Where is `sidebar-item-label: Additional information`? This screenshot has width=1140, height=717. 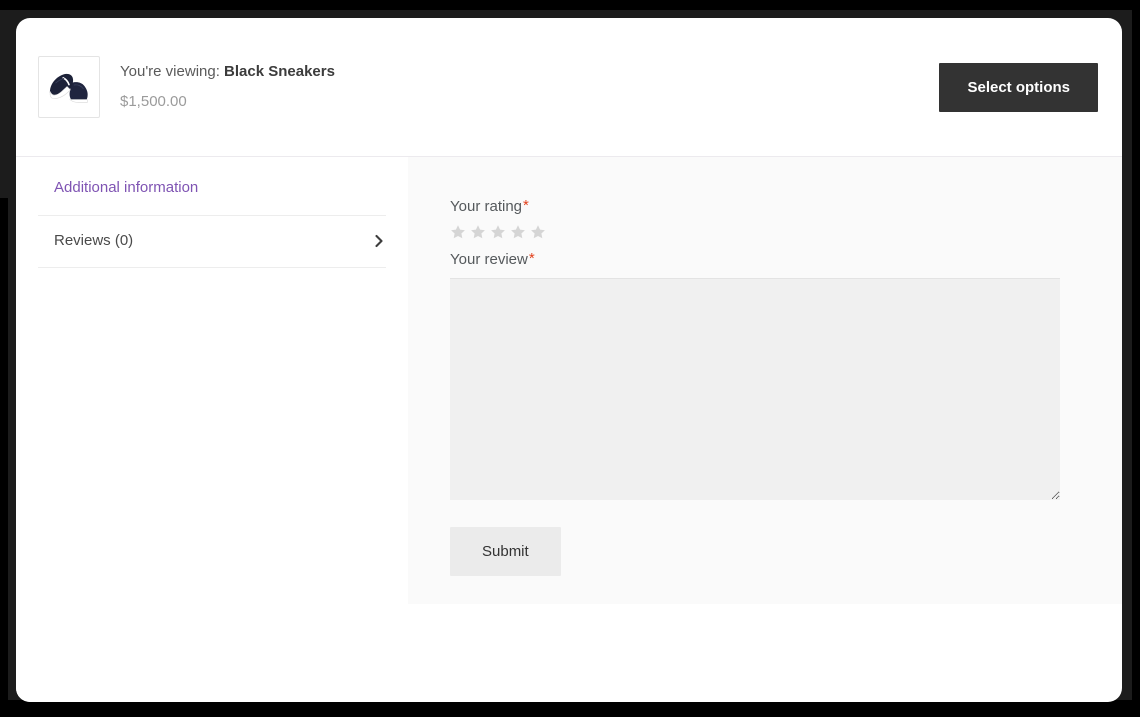
sidebar-item-label: Additional information is located at coordinates (126, 187).